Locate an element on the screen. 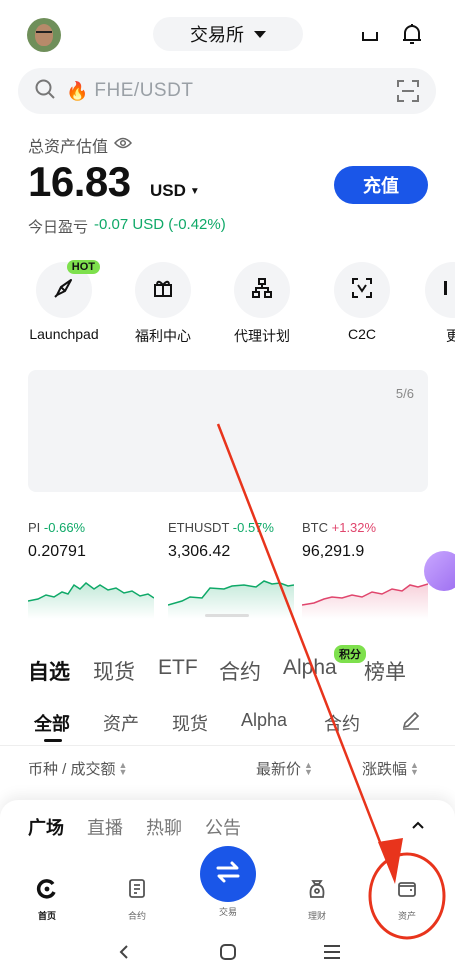 The image size is (455, 979). promo-banner: 5/6 is located at coordinates (228, 431).